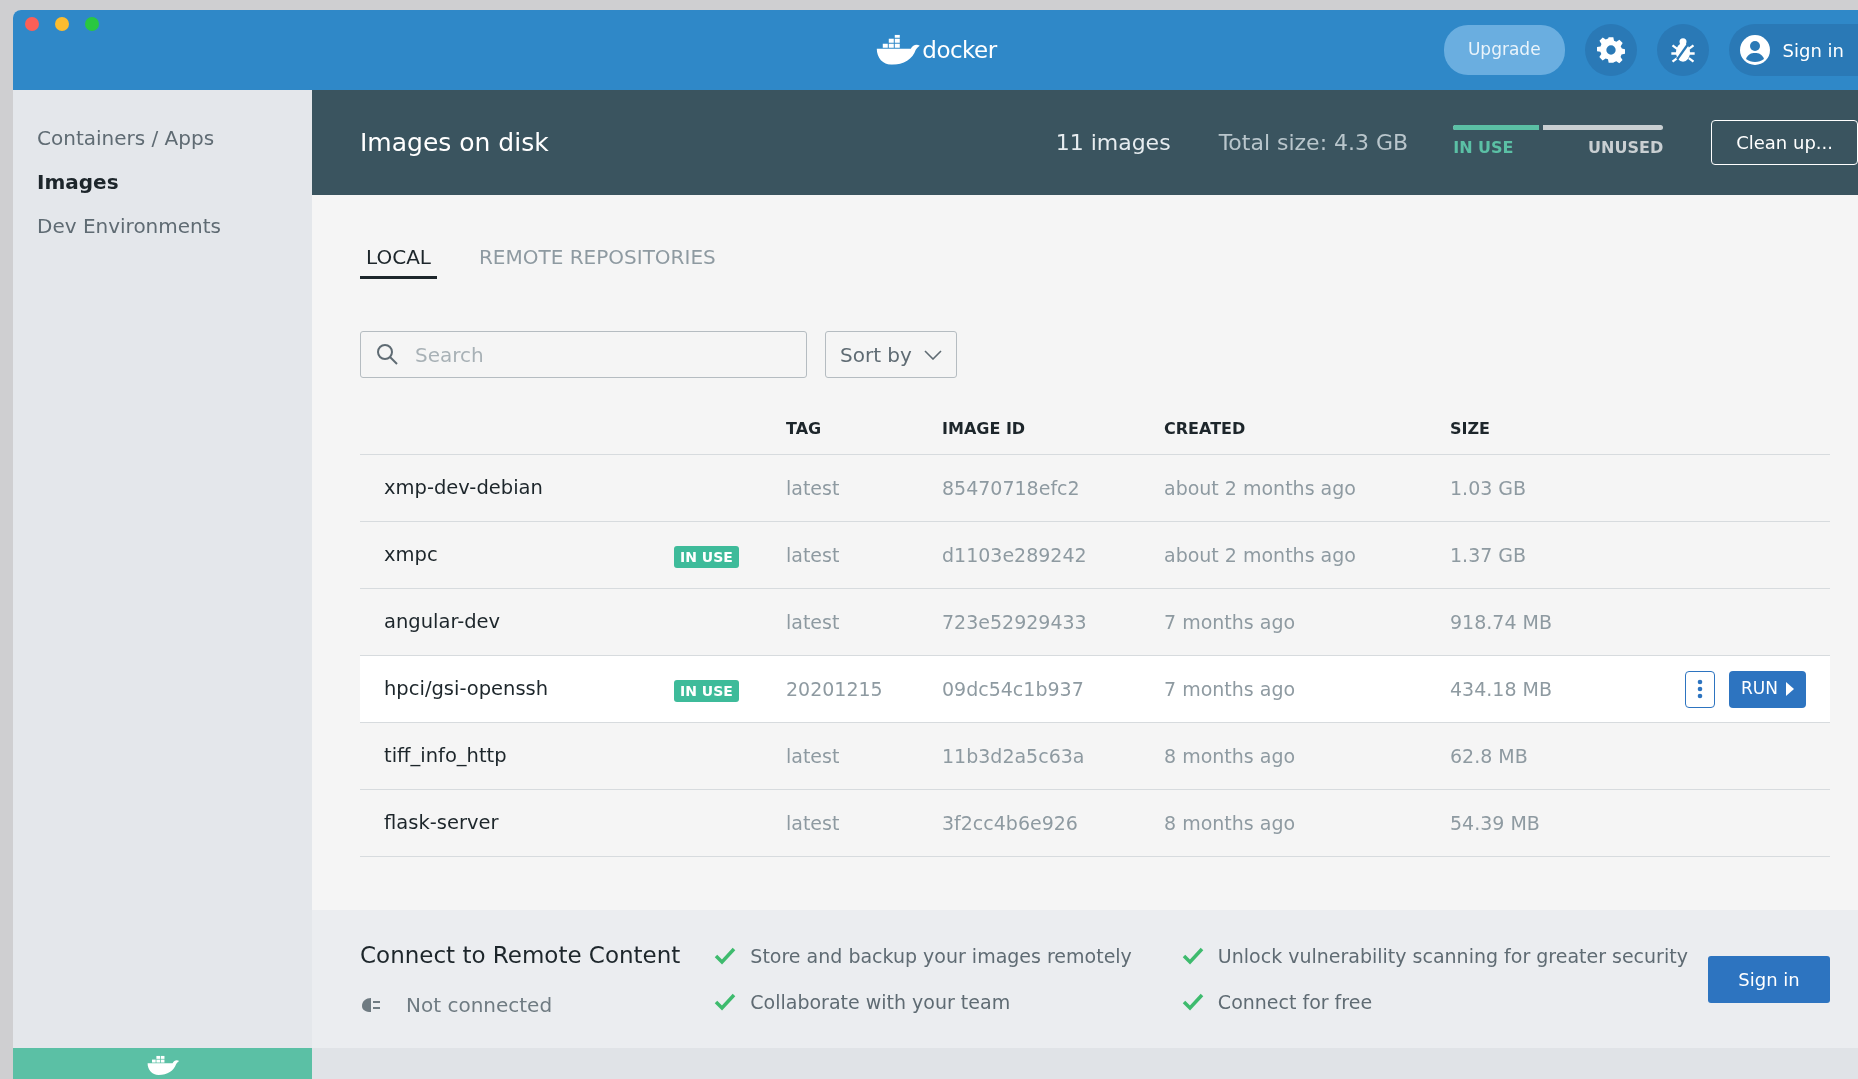 The width and height of the screenshot is (1858, 1079). I want to click on table-row: flask-server latest 3f2cc4b6e926 8 months ago 54.39 MB, so click(1095, 823).